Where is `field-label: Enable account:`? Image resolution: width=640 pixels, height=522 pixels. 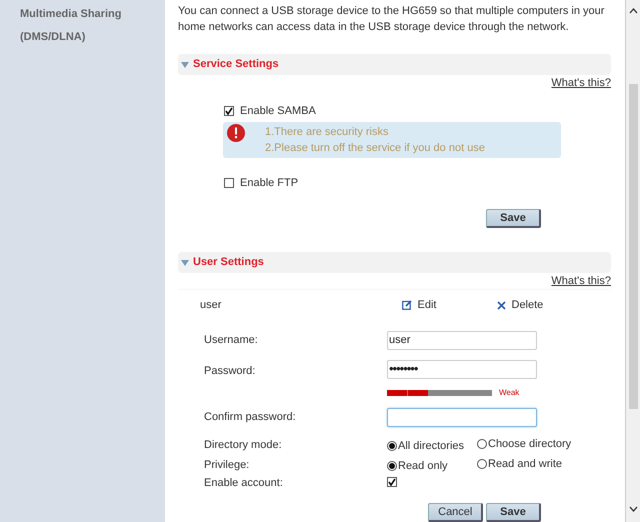
field-label: Enable account: is located at coordinates (244, 484).